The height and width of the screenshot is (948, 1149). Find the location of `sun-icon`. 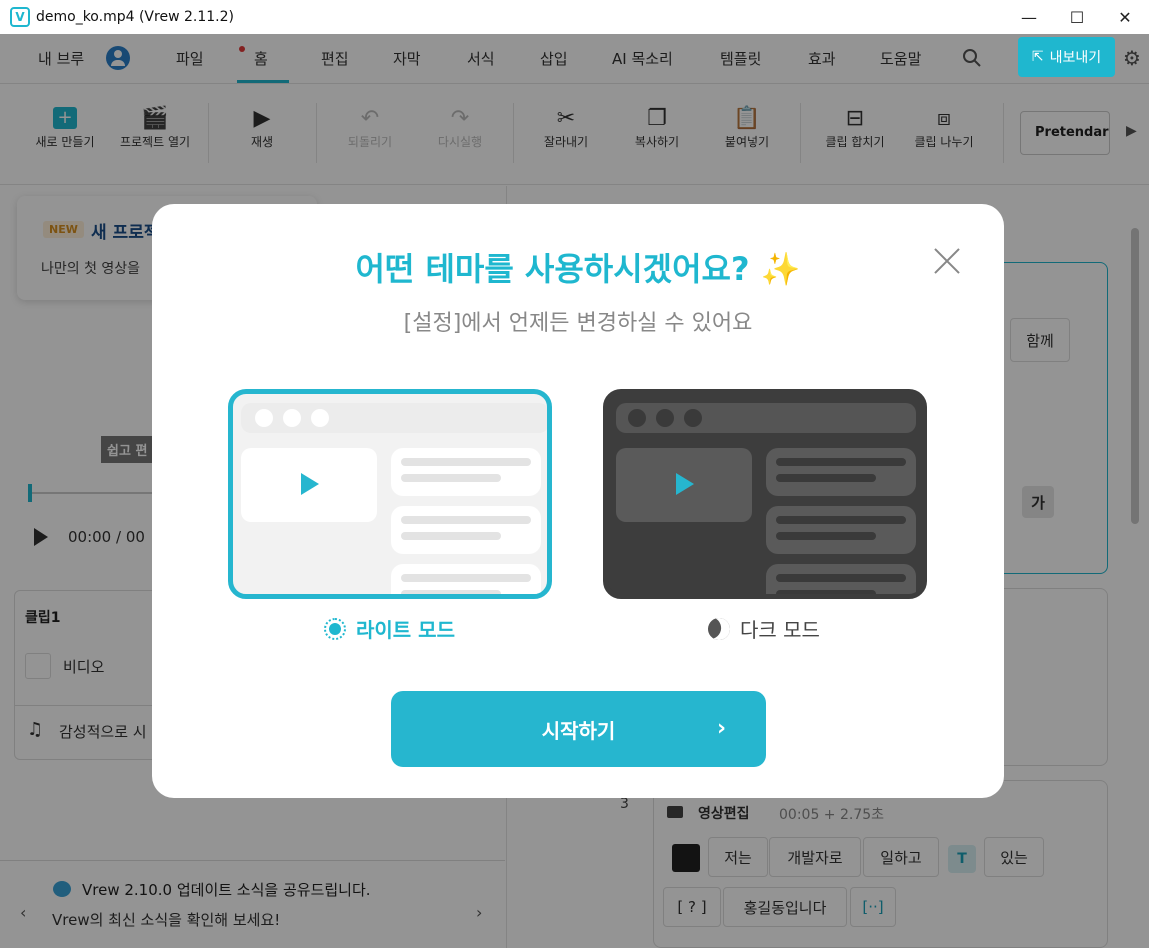

sun-icon is located at coordinates (335, 628).